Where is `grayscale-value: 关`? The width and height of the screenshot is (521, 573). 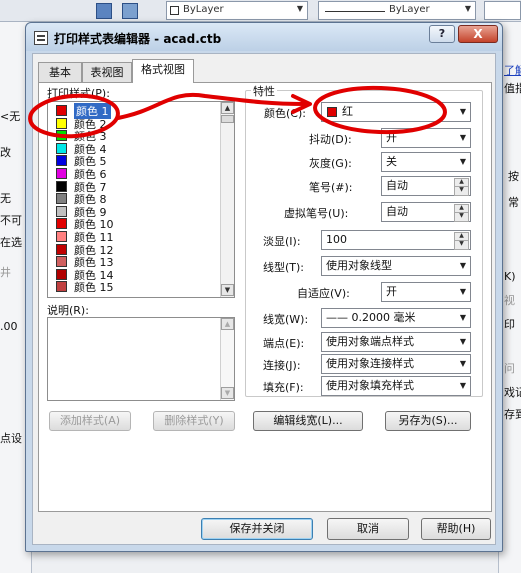
grayscale-value: 关 is located at coordinates (391, 161).